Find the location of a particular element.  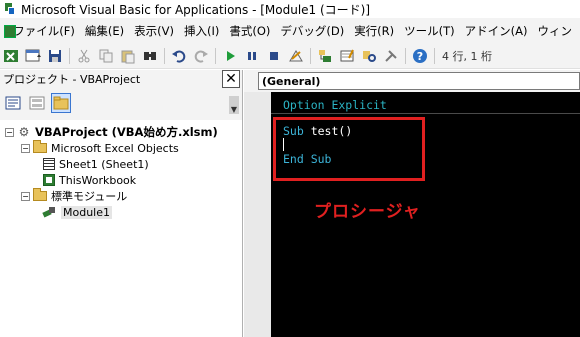

tree-item-thisworkbook: ThisWorkbook is located at coordinates (121, 180).